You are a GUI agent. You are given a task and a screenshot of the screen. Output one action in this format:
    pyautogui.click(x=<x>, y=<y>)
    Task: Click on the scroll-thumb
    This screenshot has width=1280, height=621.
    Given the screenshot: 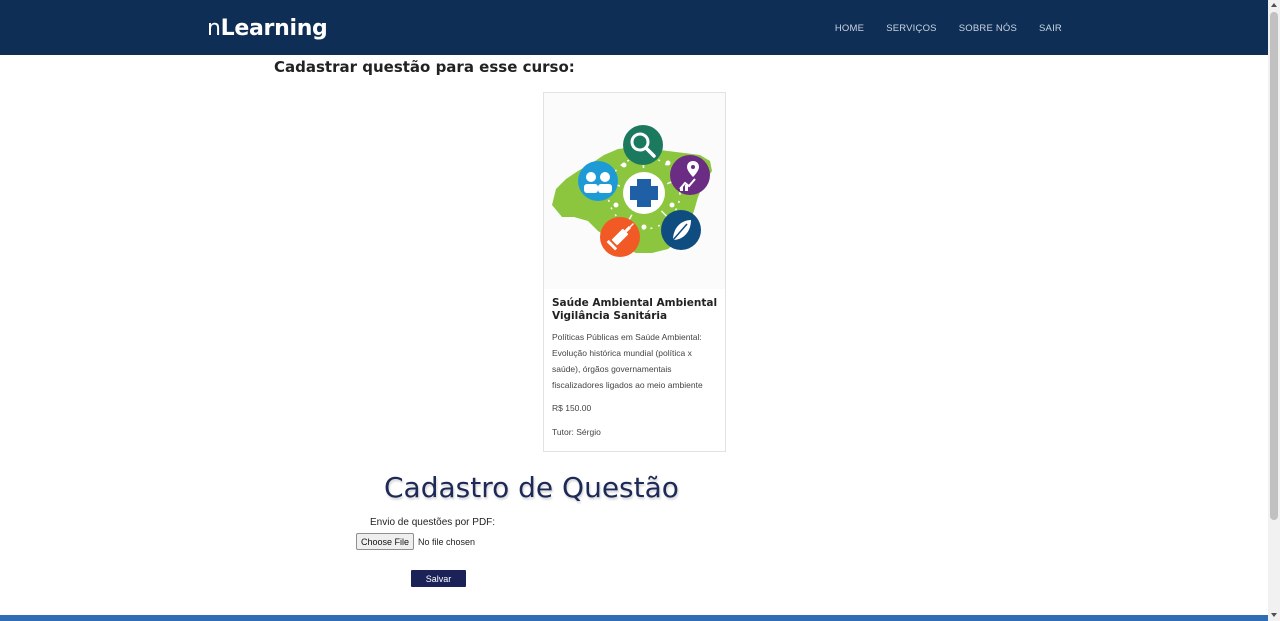 What is the action you would take?
    pyautogui.click(x=1274, y=266)
    